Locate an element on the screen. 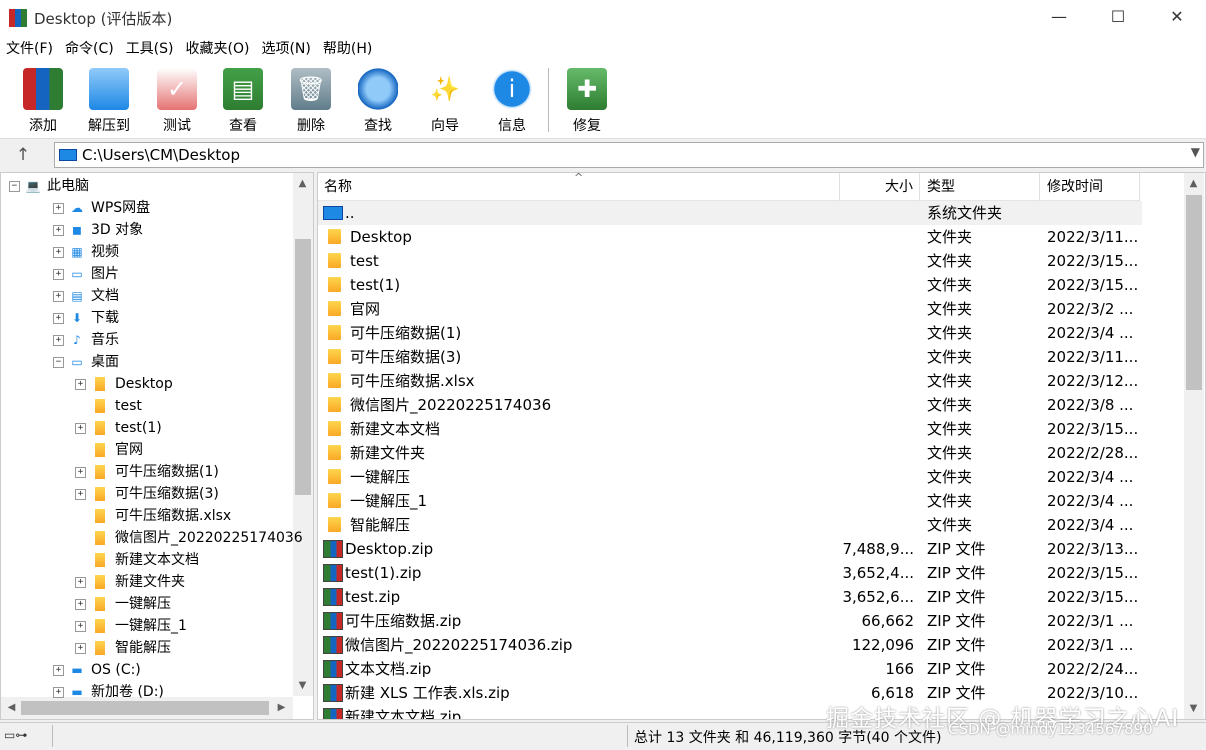  toolbar-button-4: 🗑 删除 is located at coordinates (311, 100).